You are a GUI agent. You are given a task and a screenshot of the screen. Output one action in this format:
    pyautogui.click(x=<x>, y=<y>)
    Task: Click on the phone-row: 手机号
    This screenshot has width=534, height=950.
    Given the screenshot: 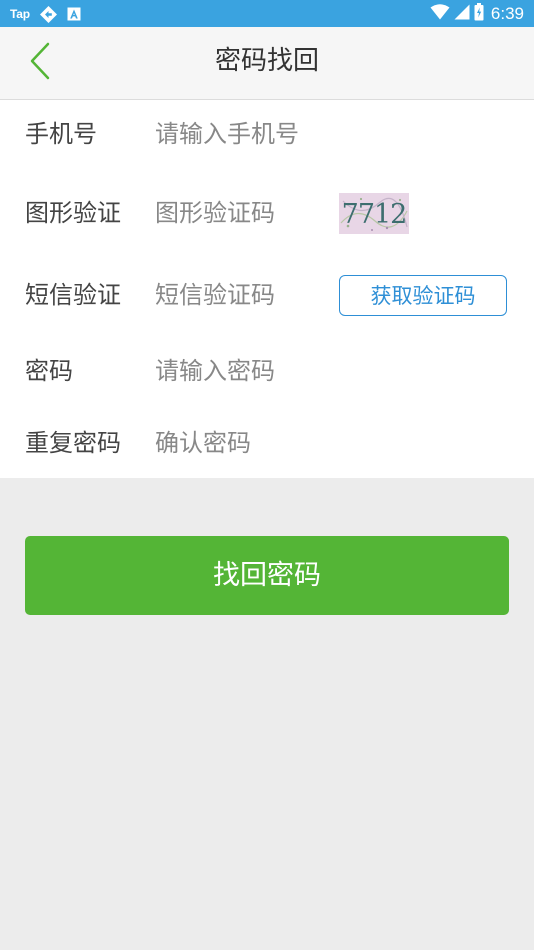 What is the action you would take?
    pyautogui.click(x=267, y=134)
    